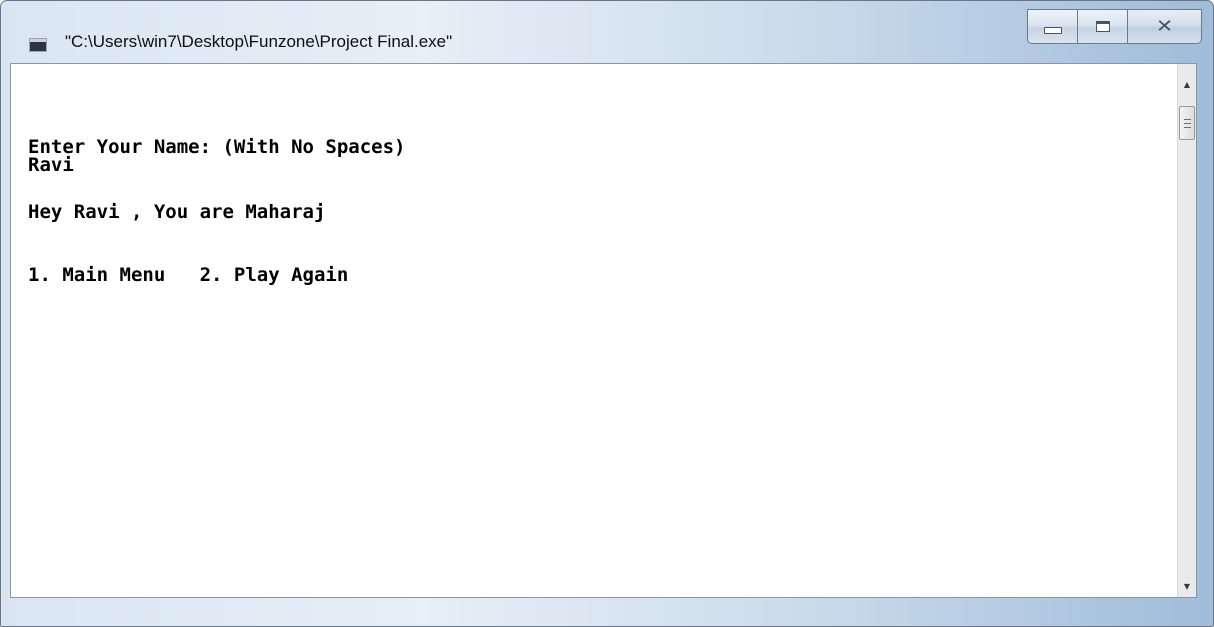 This screenshot has height=627, width=1214. Describe the element at coordinates (1052, 30) in the screenshot. I see `minimize-icon` at that location.